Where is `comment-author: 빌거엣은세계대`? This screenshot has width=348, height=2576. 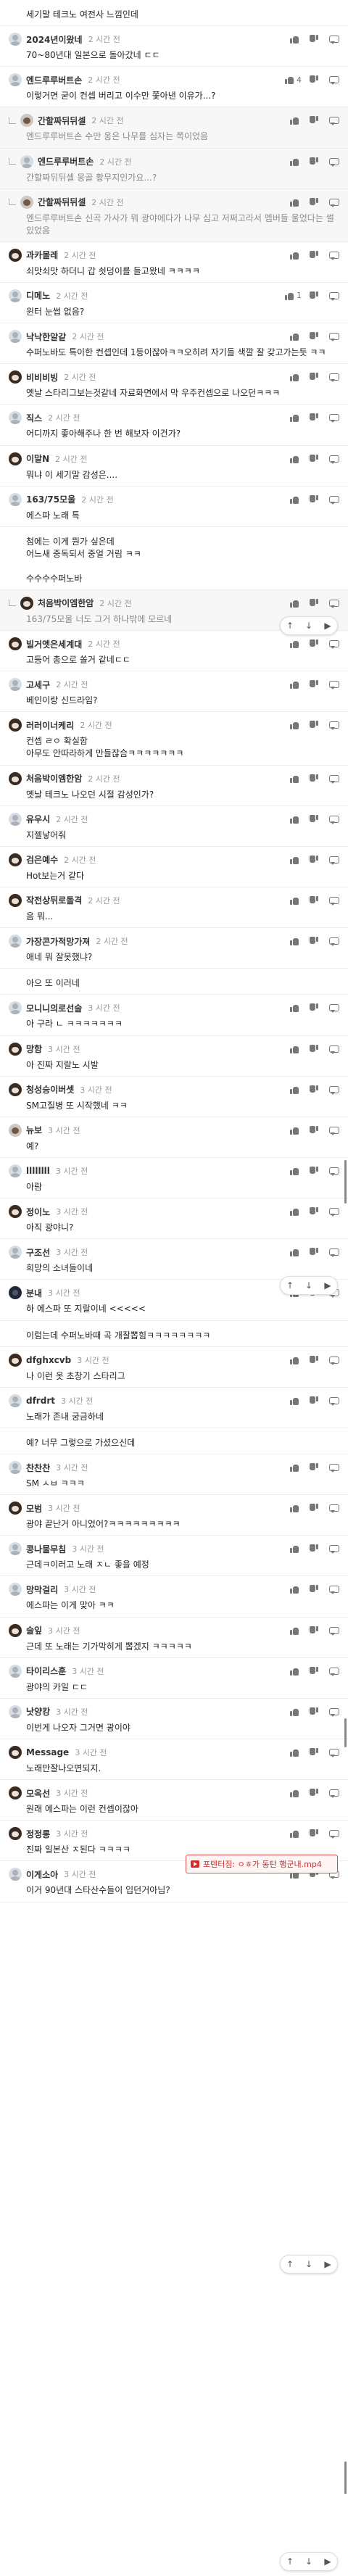 comment-author: 빌거엣은세계대 is located at coordinates (54, 644).